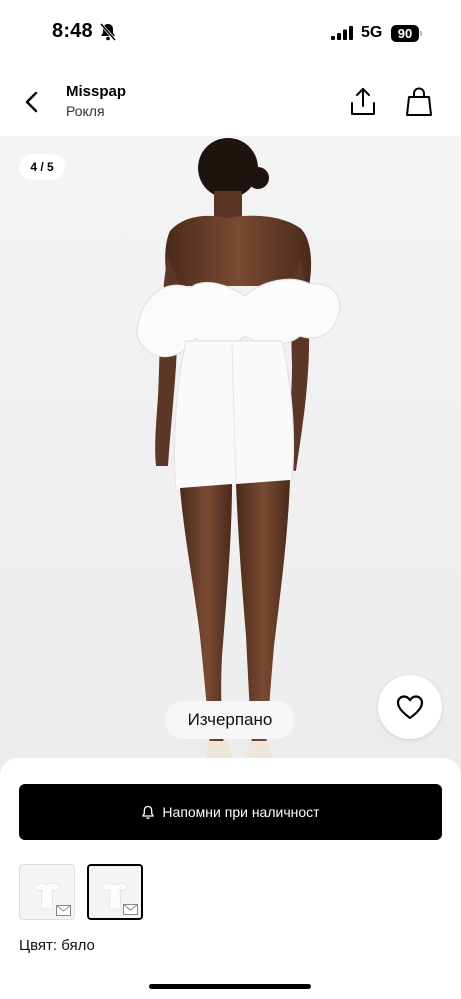 The image size is (461, 999). I want to click on back-arrow-icon, so click(32, 102).